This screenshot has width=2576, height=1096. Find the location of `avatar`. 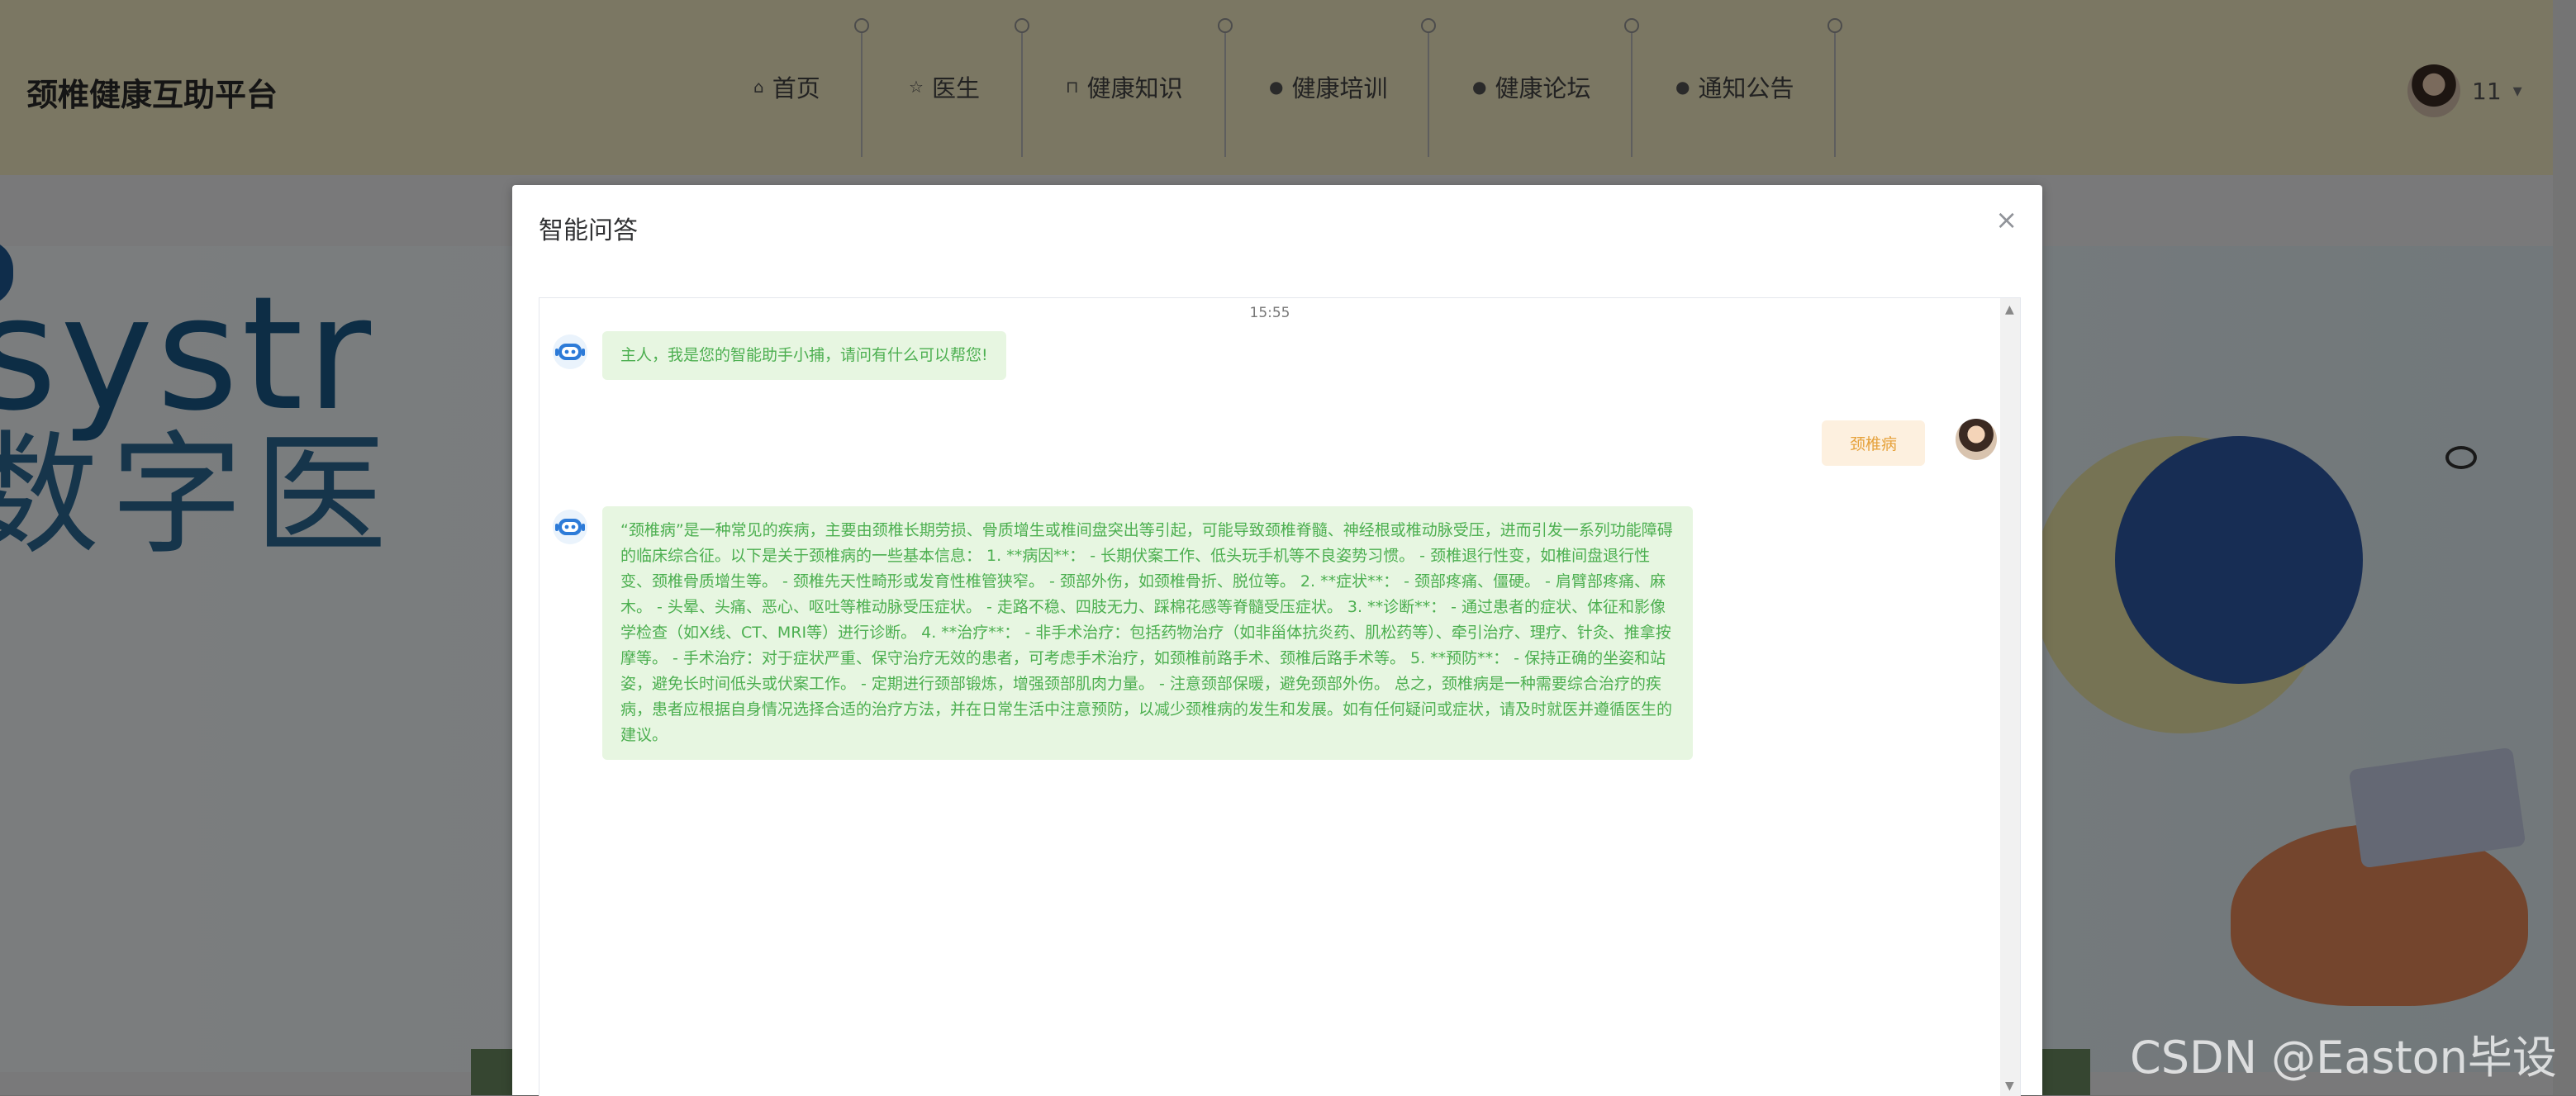

avatar is located at coordinates (1977, 440).